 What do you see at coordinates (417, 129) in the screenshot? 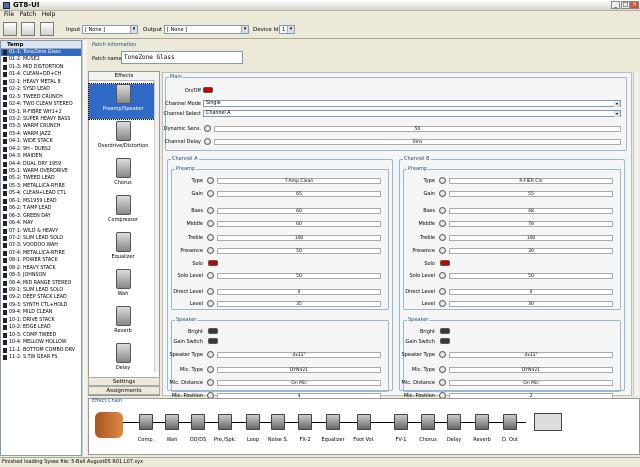
I see `dynamic-sens-bar: 50` at bounding box center [417, 129].